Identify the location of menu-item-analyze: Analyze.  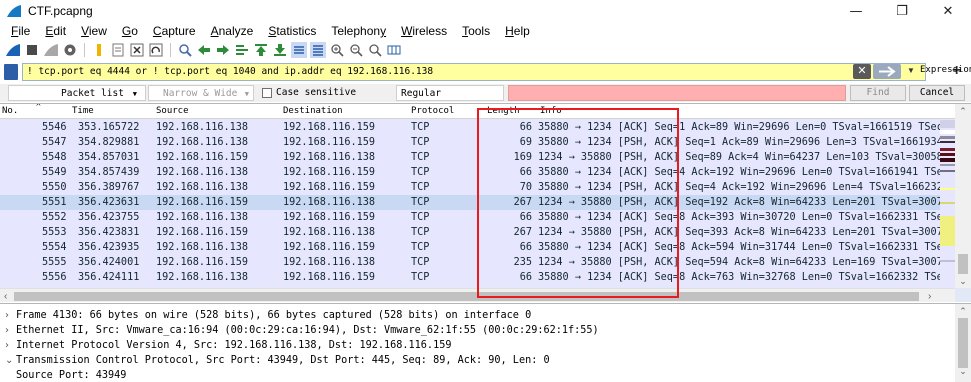
(233, 31).